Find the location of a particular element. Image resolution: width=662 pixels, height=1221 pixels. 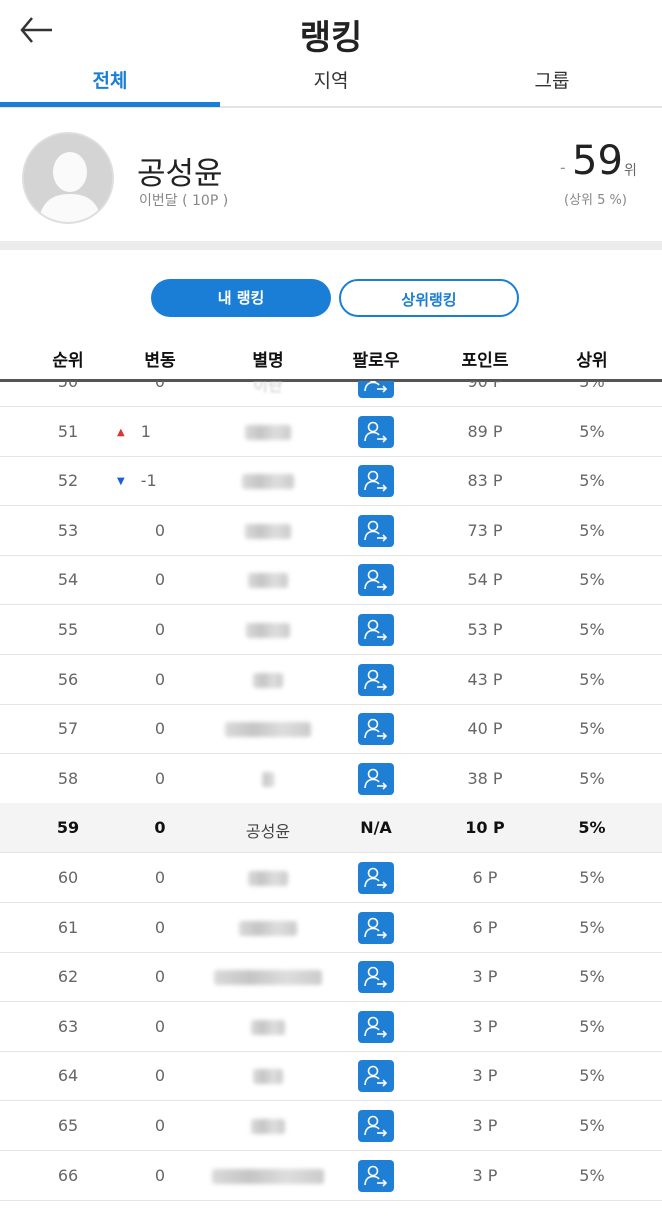

table-row: 50 0 이란 90 P 5% is located at coordinates (331, 394).